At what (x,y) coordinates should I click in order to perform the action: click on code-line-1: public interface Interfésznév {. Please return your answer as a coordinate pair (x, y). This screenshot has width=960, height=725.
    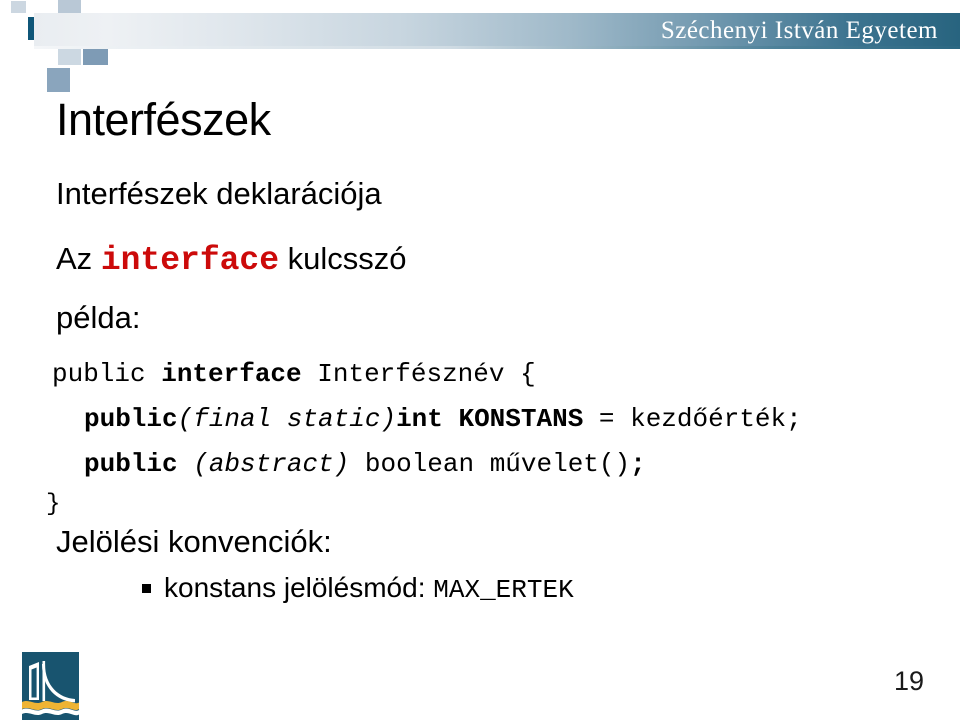
    Looking at the image, I should click on (294, 374).